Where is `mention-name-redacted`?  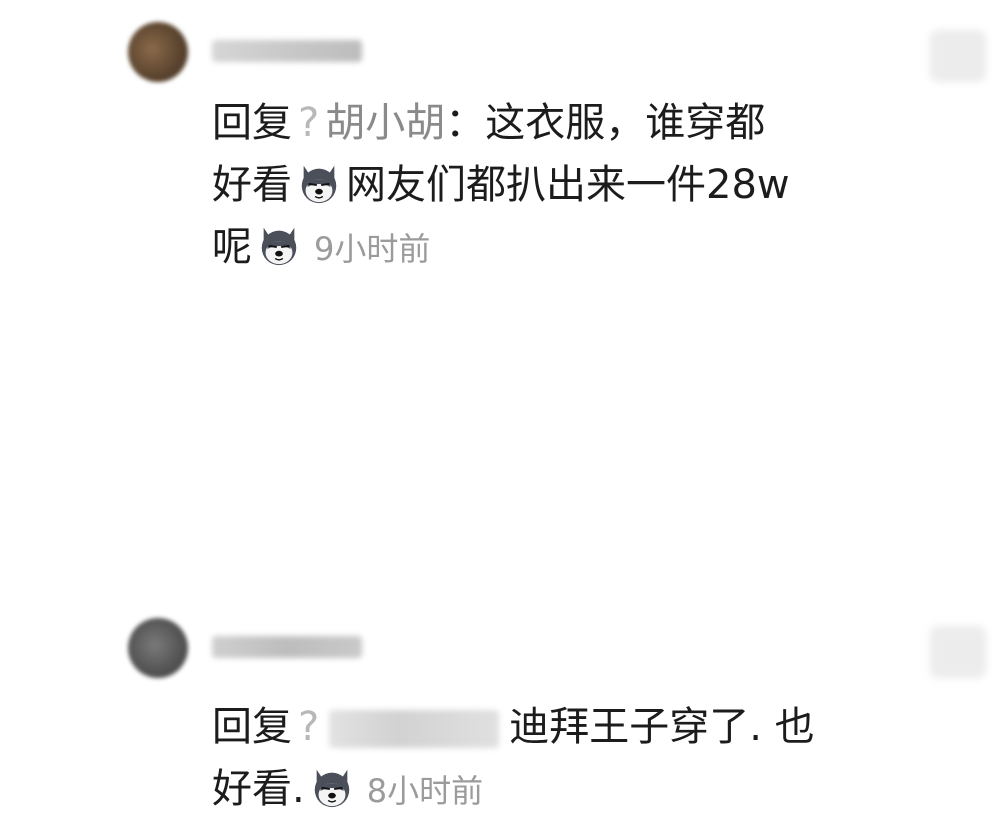
mention-name-redacted is located at coordinates (414, 729).